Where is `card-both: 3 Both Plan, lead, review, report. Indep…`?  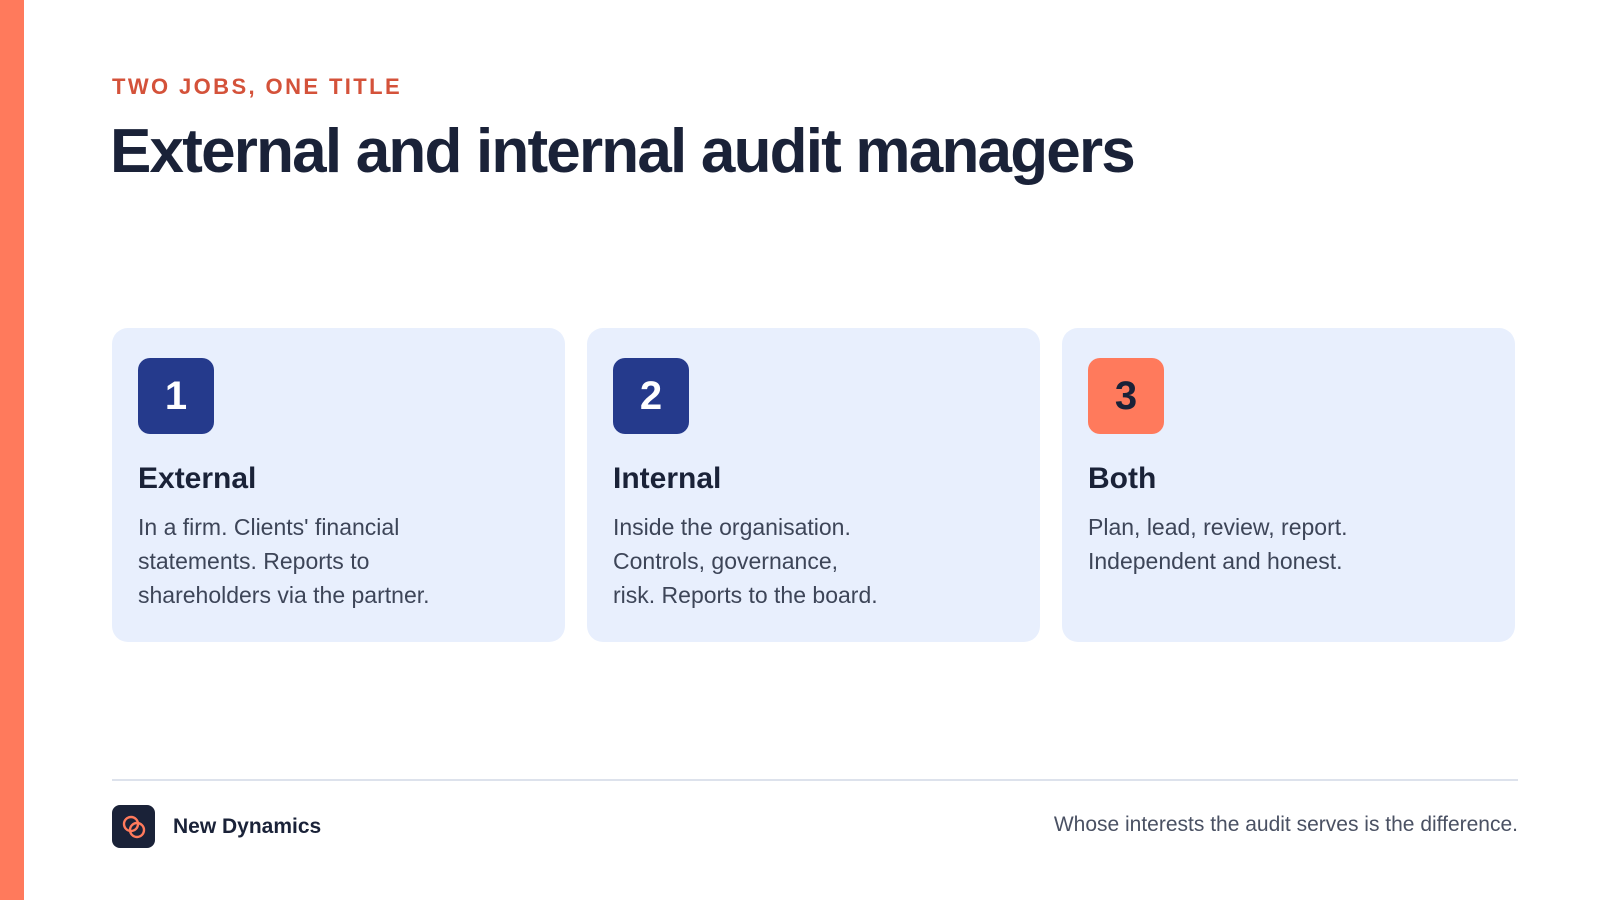
card-both: 3 Both Plan, lead, review, report. Indep… is located at coordinates (1288, 485).